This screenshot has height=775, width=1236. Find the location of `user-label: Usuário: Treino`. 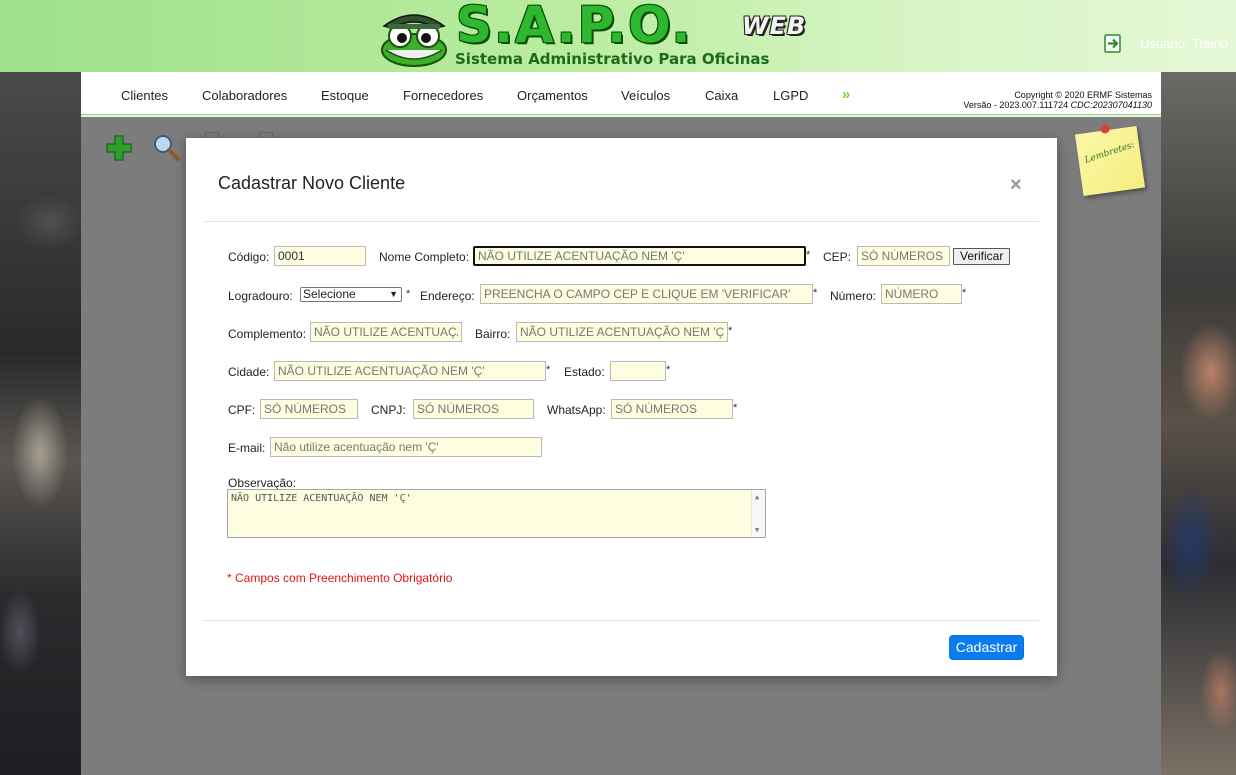

user-label: Usuário: Treino is located at coordinates (1184, 43).